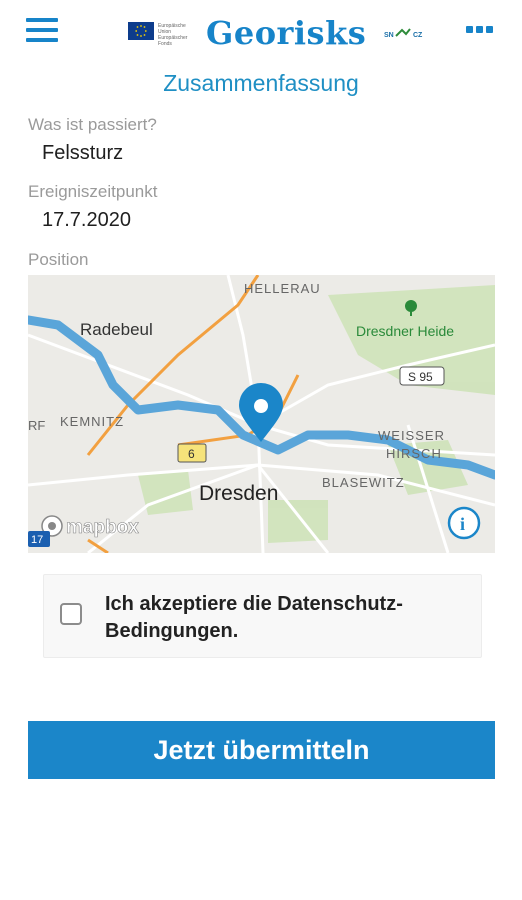 The image size is (522, 900). I want to click on time-value: 17.7.2020, so click(86, 220).